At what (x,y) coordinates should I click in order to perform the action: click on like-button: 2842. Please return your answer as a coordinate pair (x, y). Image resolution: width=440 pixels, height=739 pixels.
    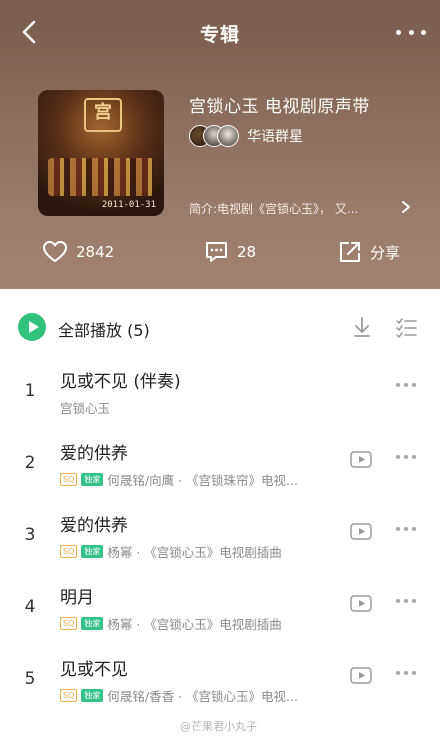
    Looking at the image, I should click on (78, 252).